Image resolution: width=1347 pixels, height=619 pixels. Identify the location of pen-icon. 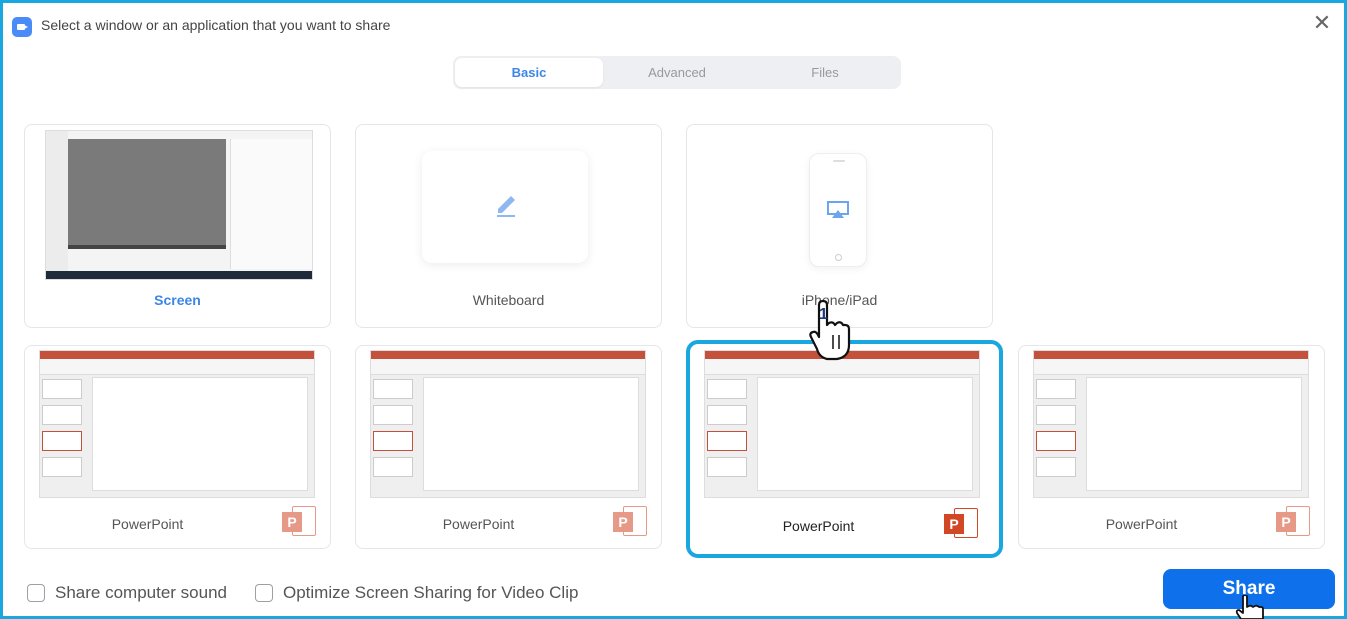
(506, 206).